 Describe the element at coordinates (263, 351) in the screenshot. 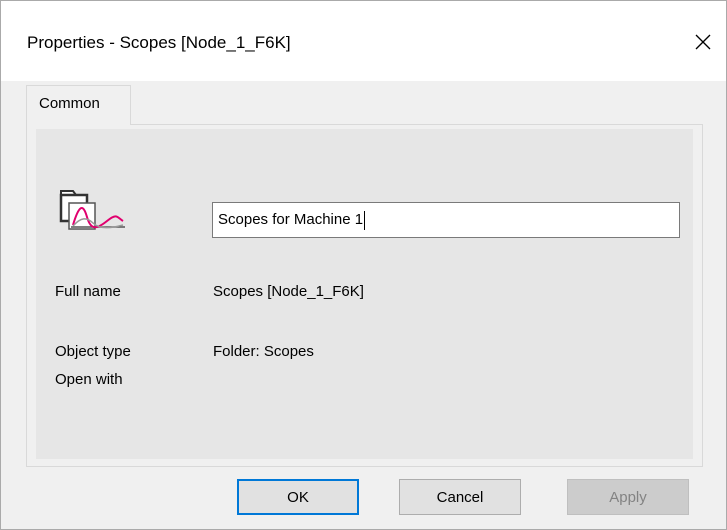

I see `object-type-value: Folder: Scopes` at that location.